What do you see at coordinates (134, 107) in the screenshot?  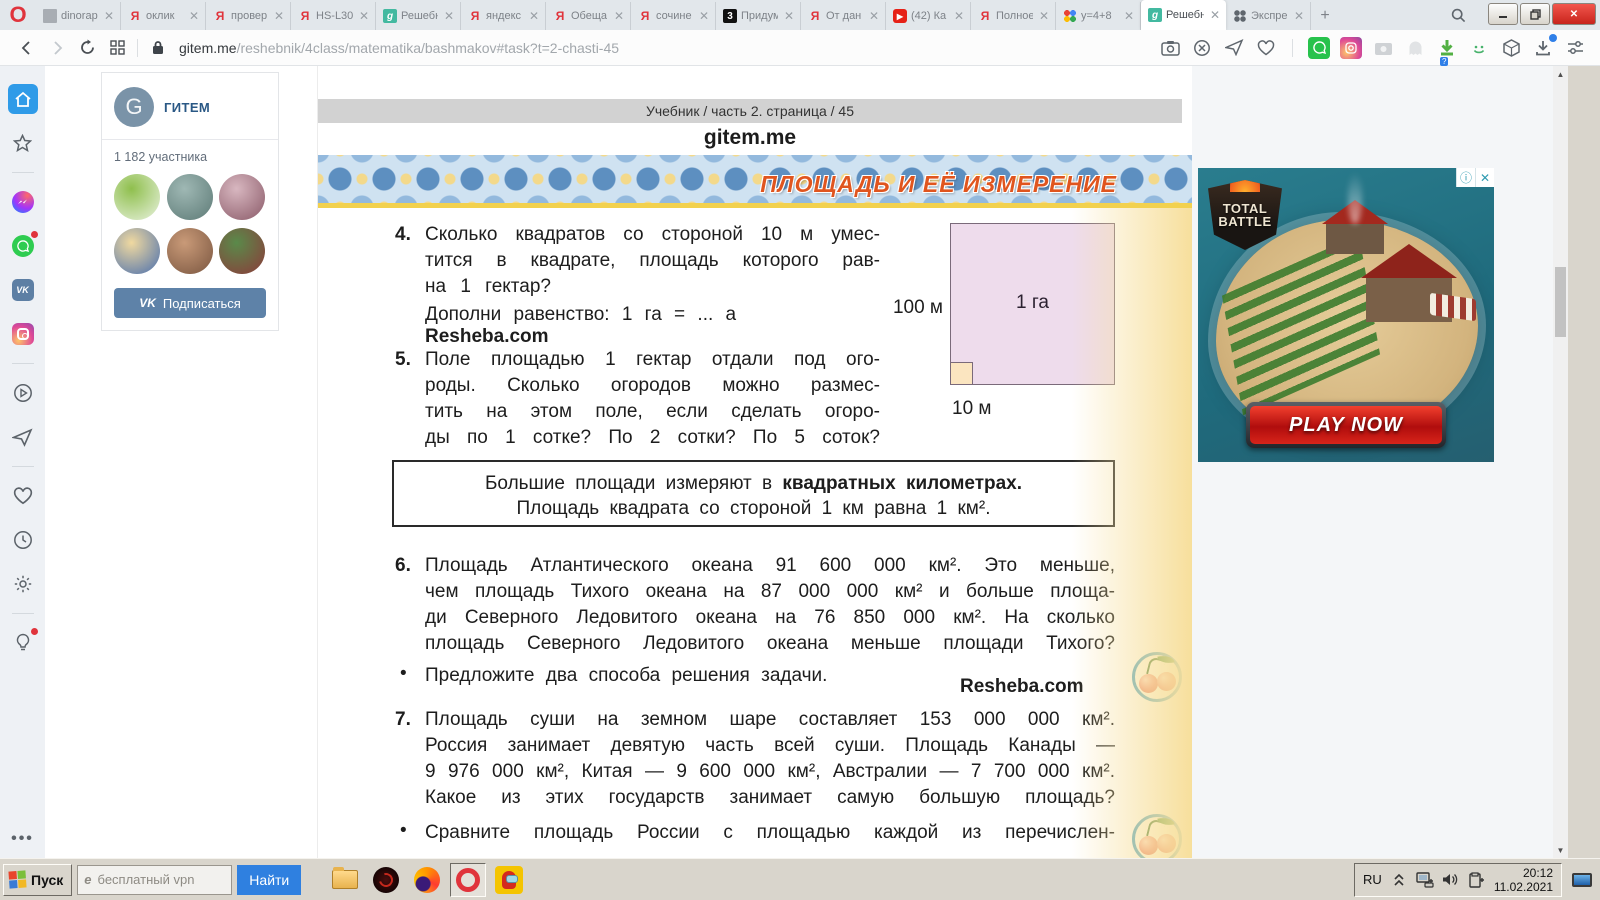 I see `group-avatar: G` at bounding box center [134, 107].